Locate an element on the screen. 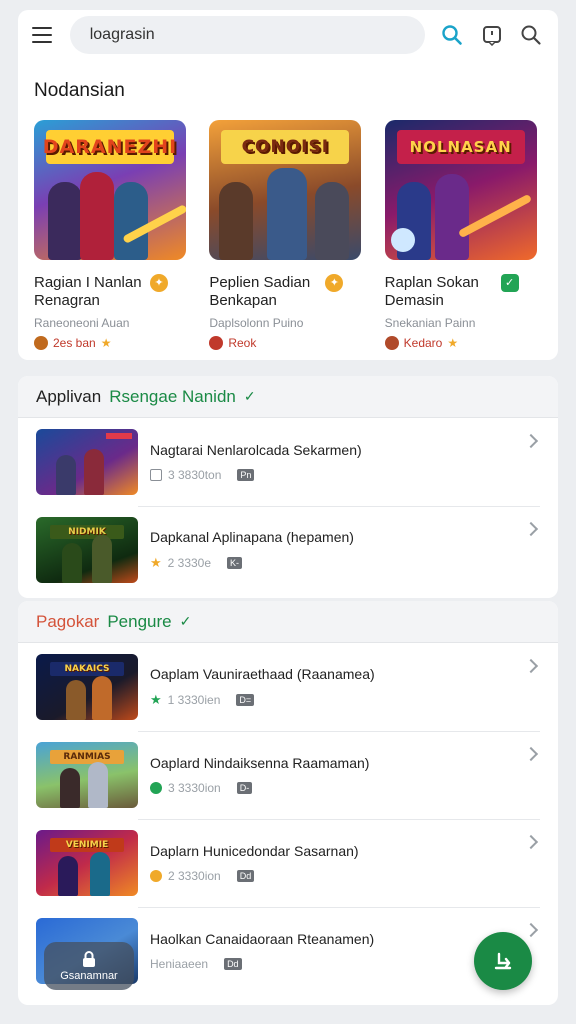 The image size is (576, 1024). row-meta: 3 3830ton is located at coordinates (195, 475).